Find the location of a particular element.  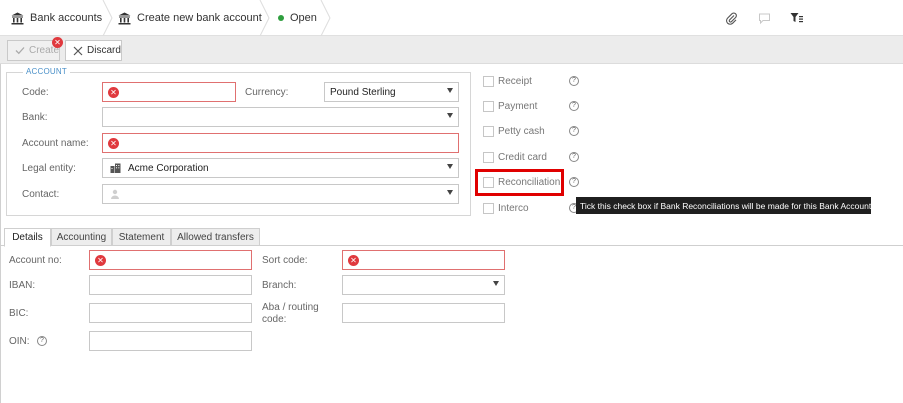

code-field: ✕ is located at coordinates (169, 92).